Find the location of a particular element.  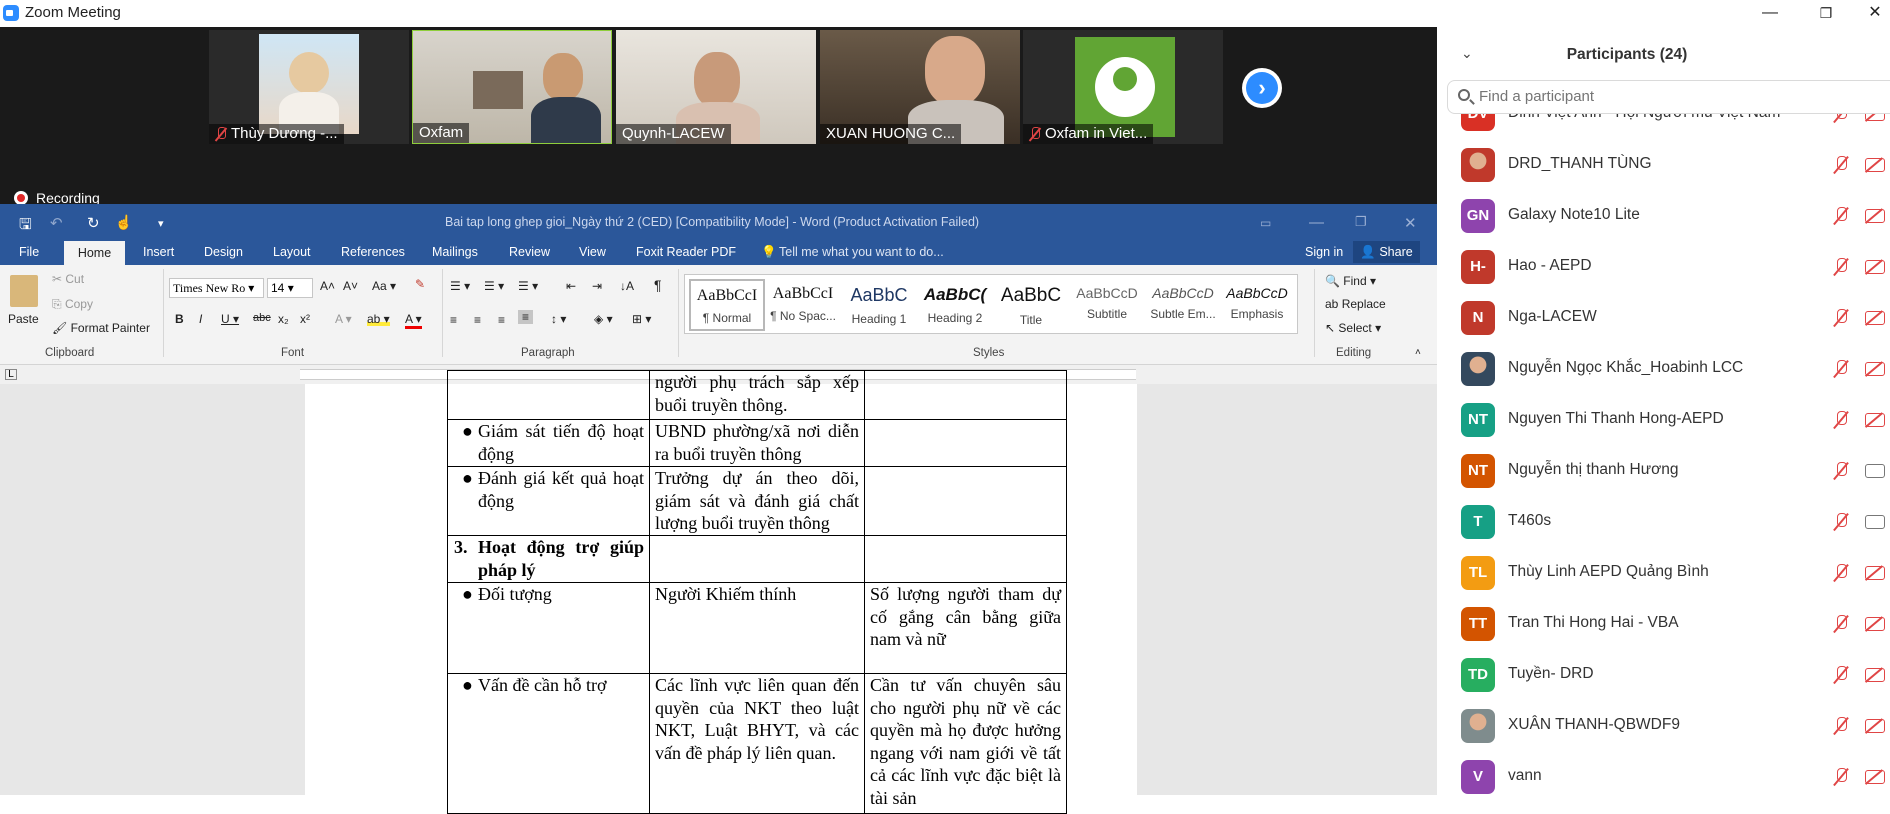

style-heading-1: AaBbC Heading 1 is located at coordinates (879, 305).